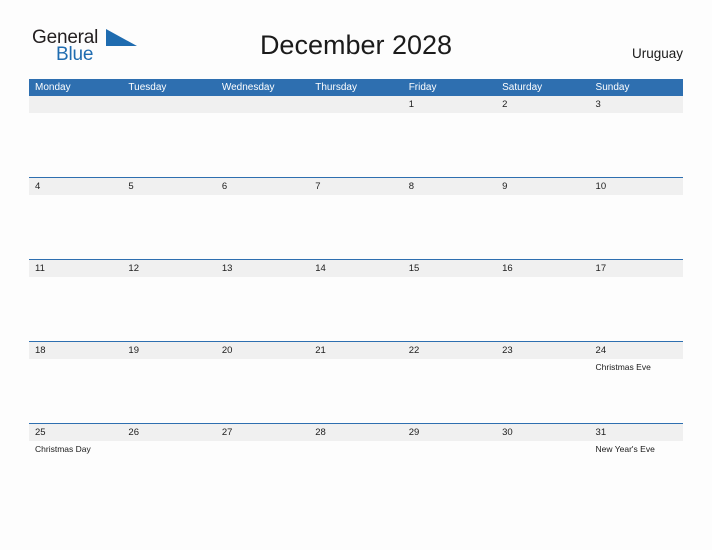 This screenshot has height=550, width=712. What do you see at coordinates (356, 45) in the screenshot?
I see `page-title: December 2028` at bounding box center [356, 45].